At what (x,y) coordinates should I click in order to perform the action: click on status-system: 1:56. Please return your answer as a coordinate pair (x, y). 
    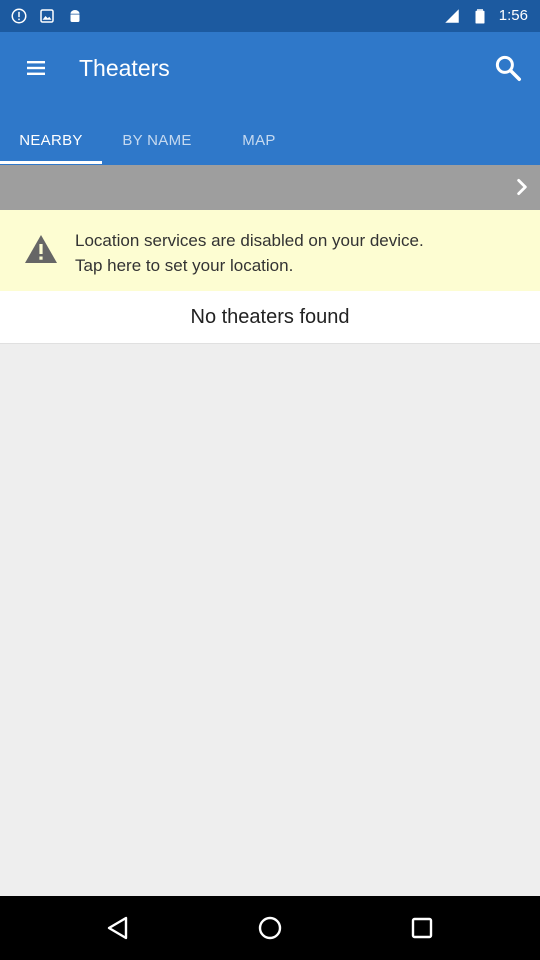
    Looking at the image, I should click on (485, 16).